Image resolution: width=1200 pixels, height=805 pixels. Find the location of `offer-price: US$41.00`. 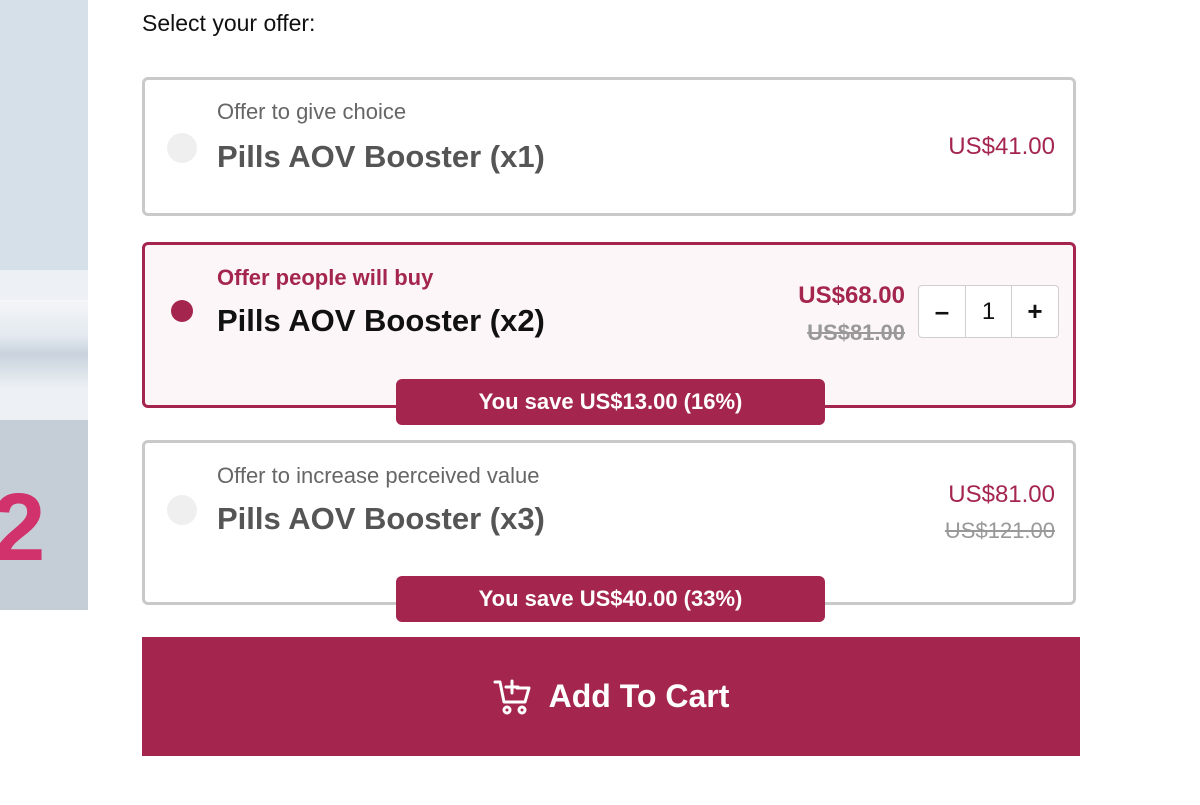

offer-price: US$41.00 is located at coordinates (1001, 146).